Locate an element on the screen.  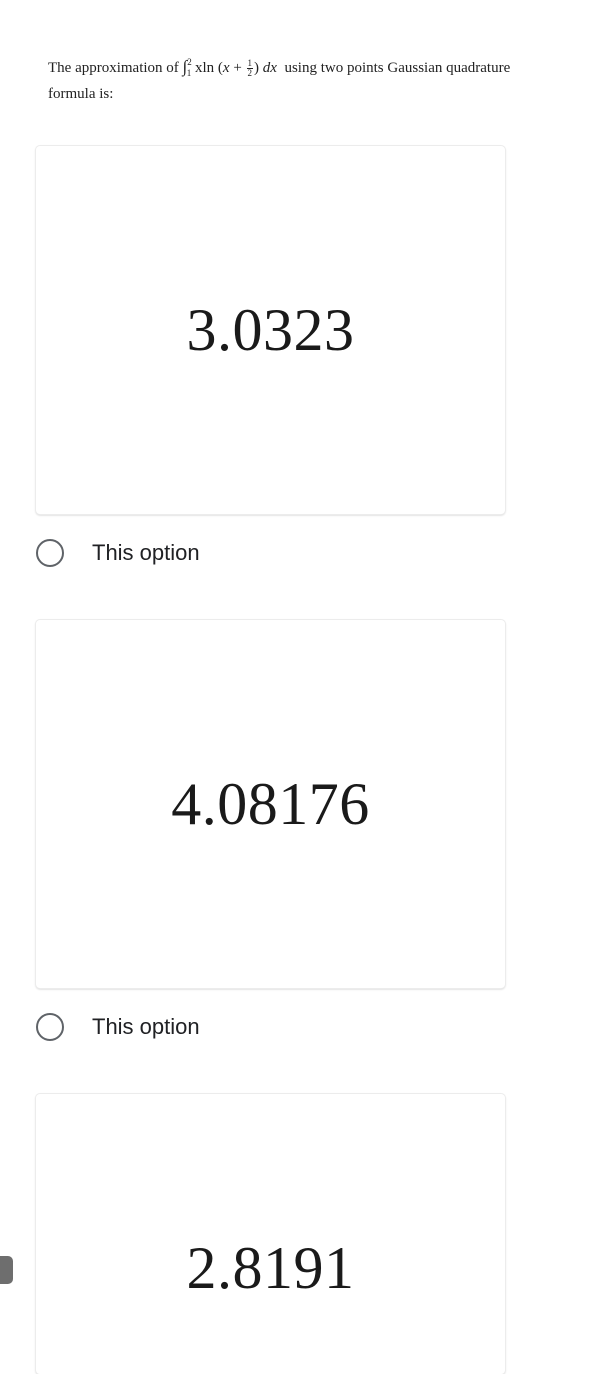
option-label-1: This option is located at coordinates (146, 552).